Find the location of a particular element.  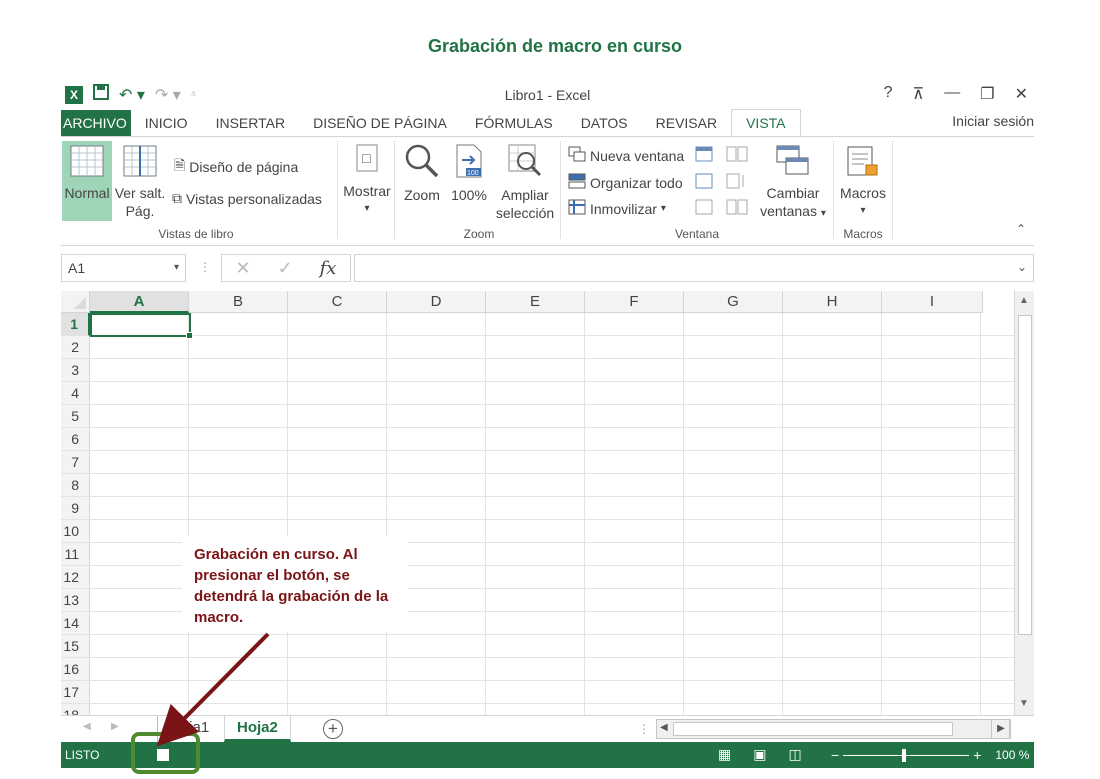

zoom-selection-icon is located at coordinates (525, 163).